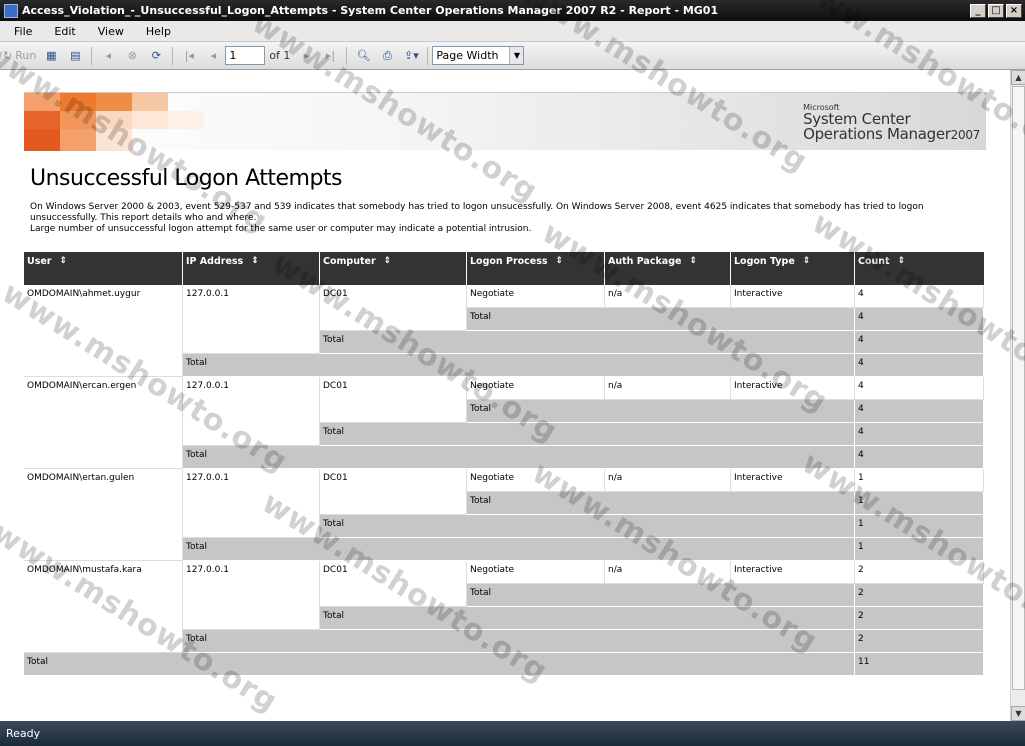 This screenshot has height=746, width=1025. I want to click on zoom-value: Page Width, so click(467, 55).